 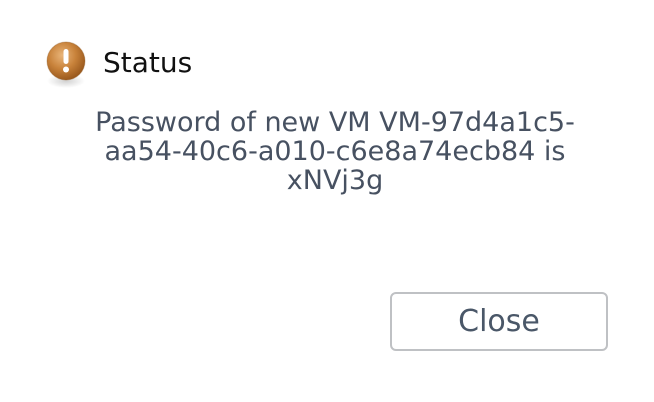 I want to click on warning-icon, so click(x=66, y=64).